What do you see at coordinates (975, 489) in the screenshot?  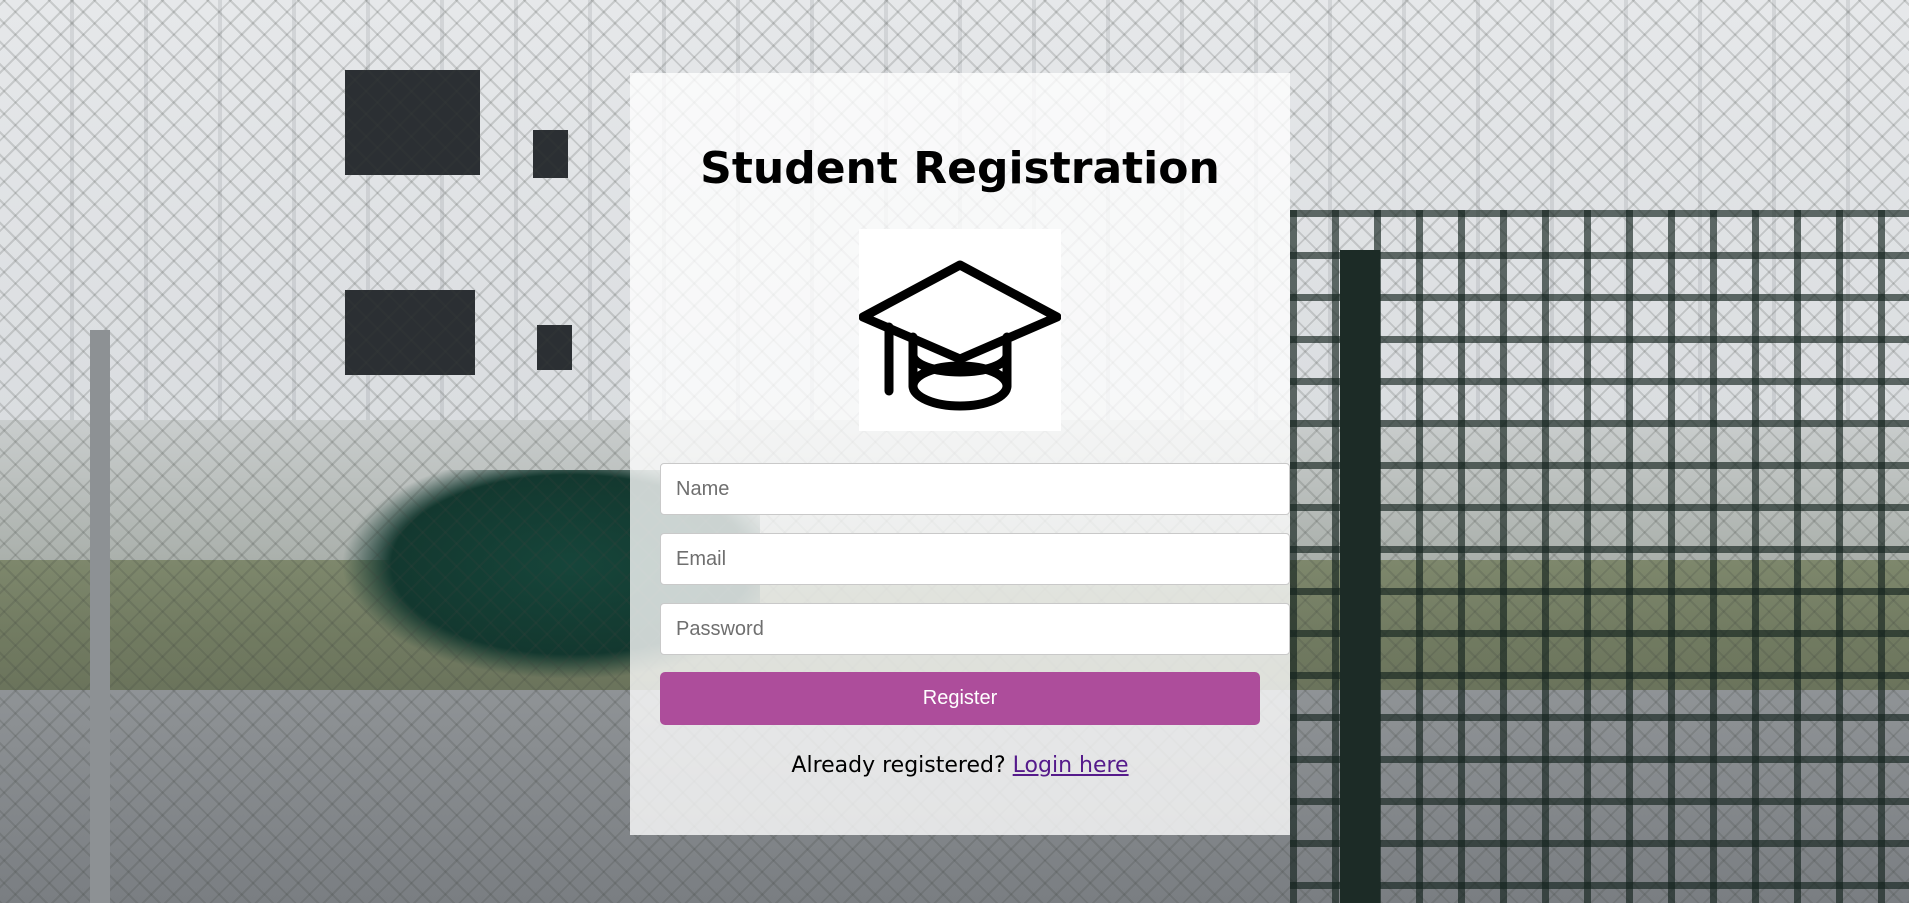 I see `name-field` at bounding box center [975, 489].